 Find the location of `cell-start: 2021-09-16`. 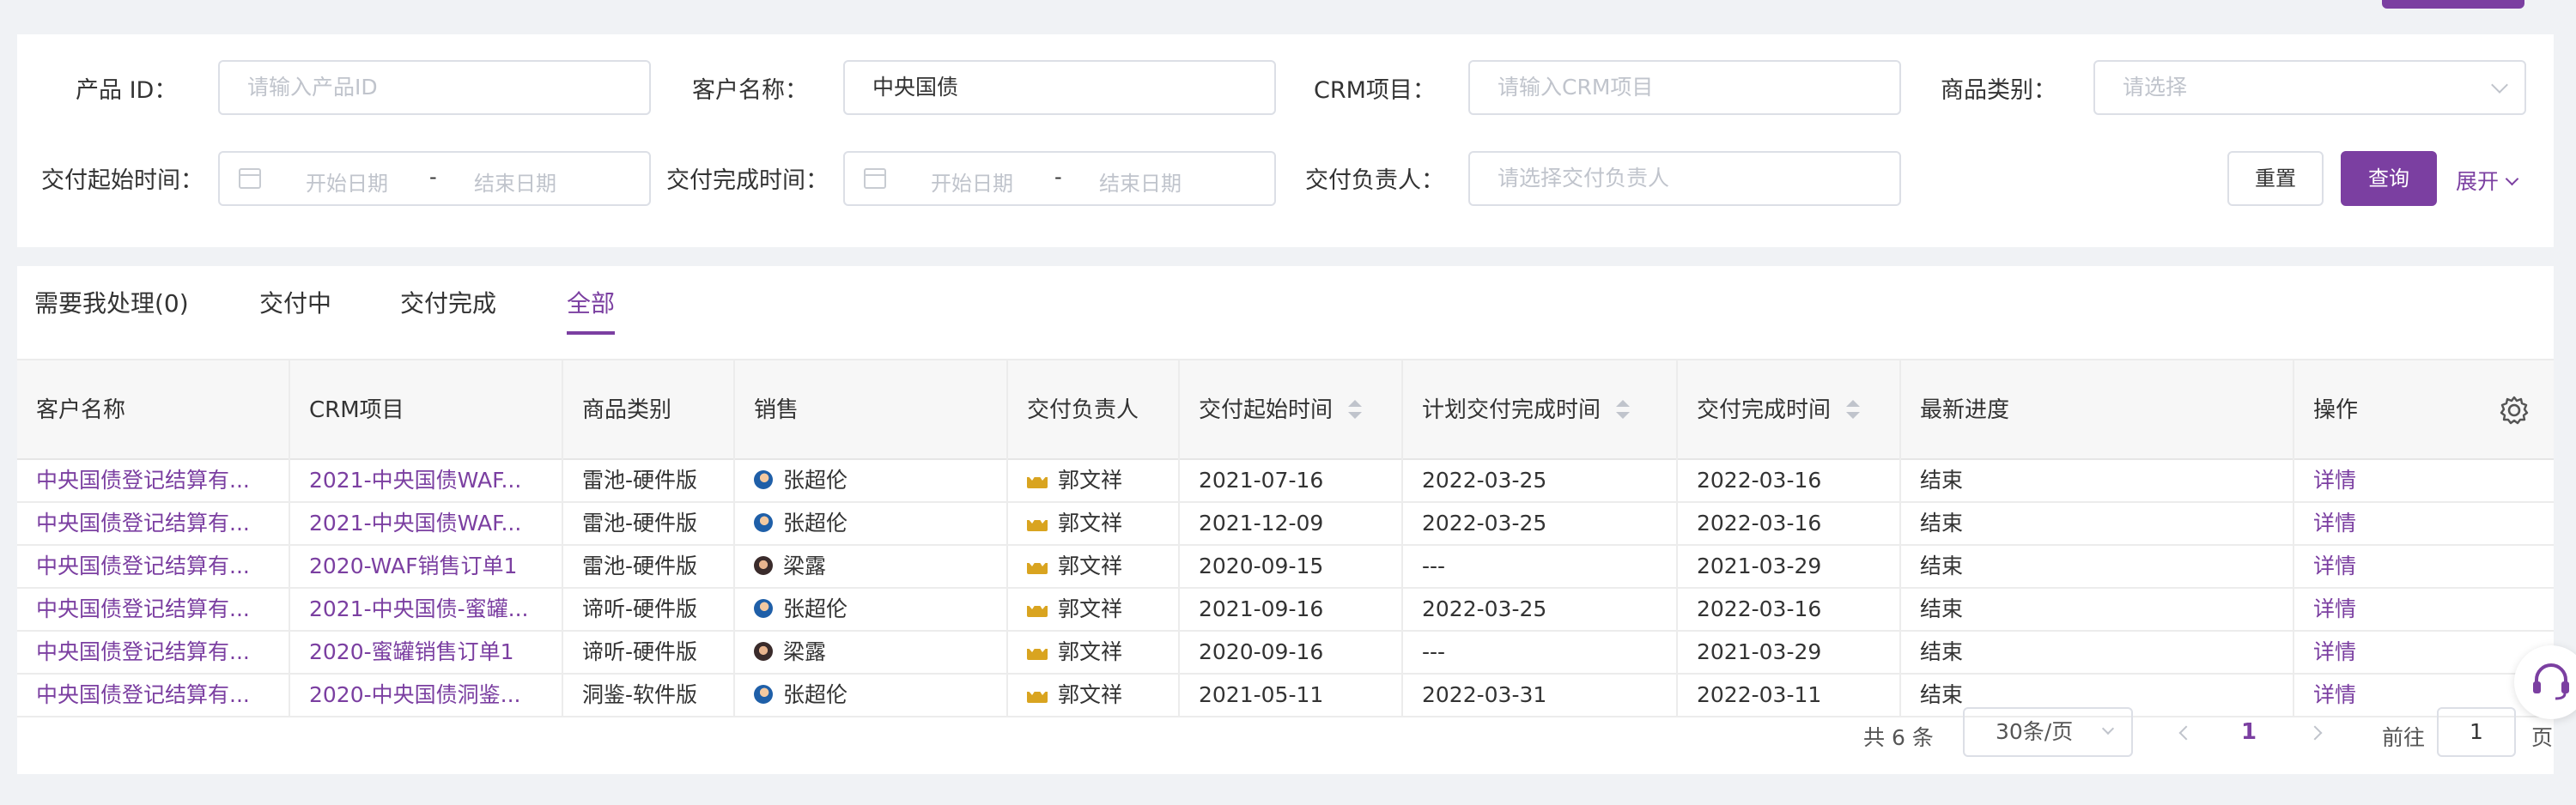

cell-start: 2021-09-16 is located at coordinates (1291, 609).